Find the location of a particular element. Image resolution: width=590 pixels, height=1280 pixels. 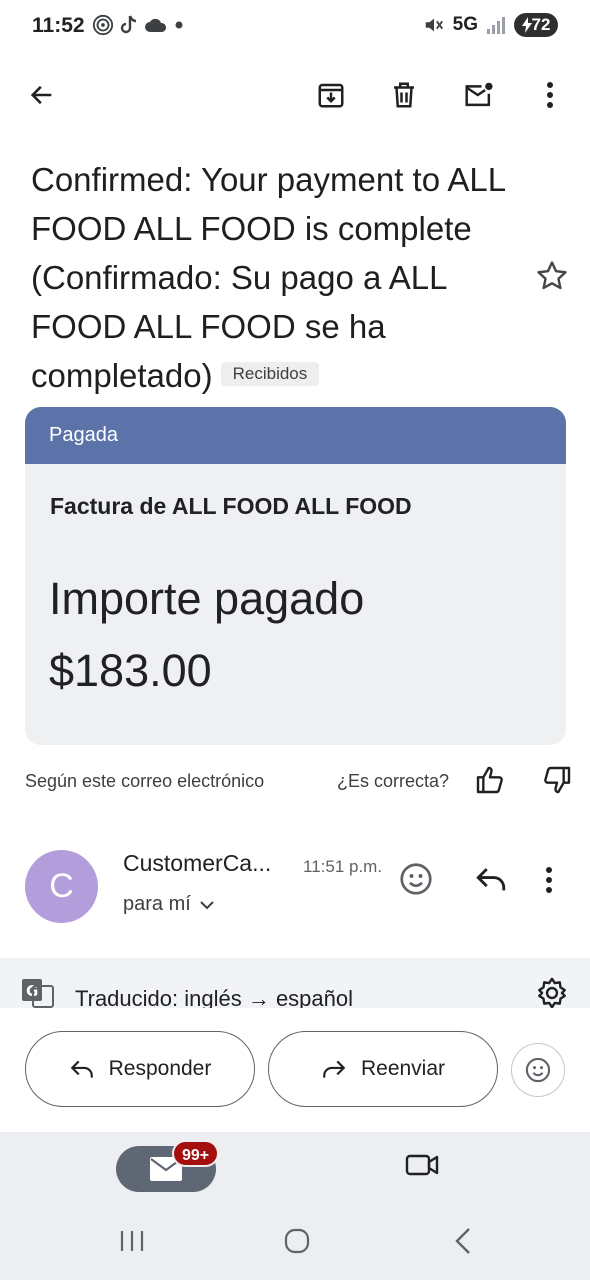

reply-icon-button is located at coordinates (493, 881).